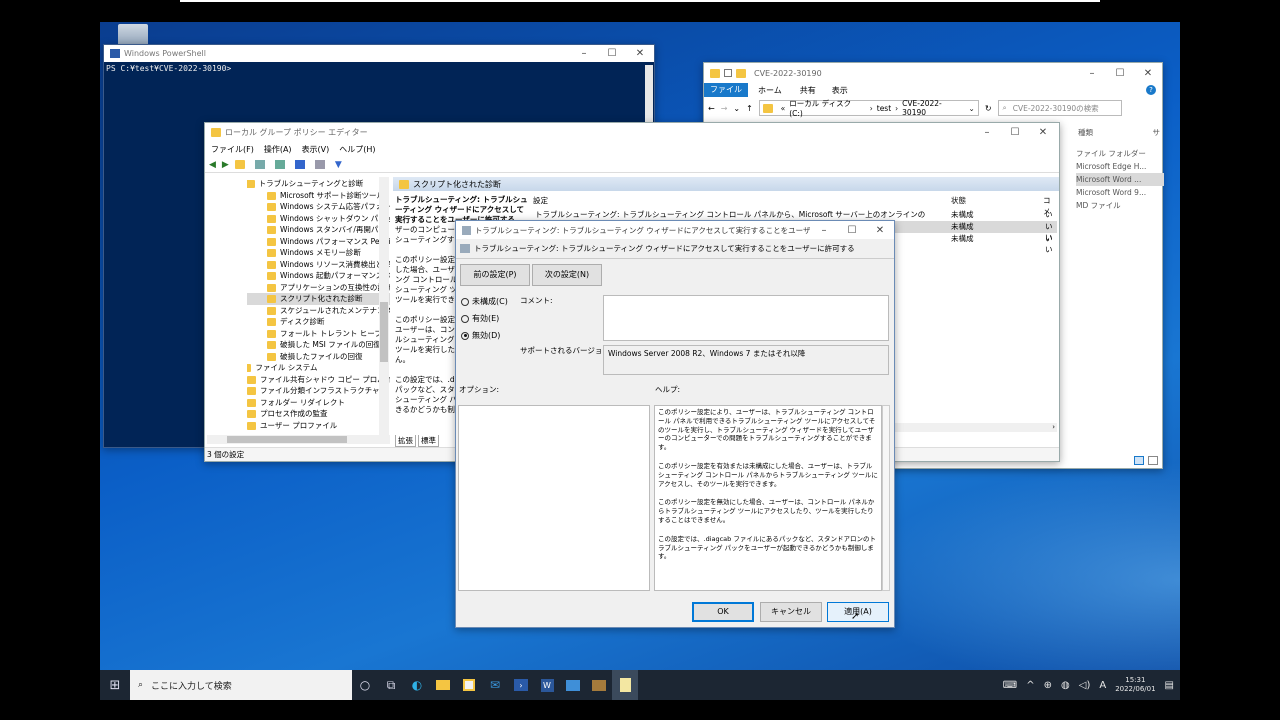  What do you see at coordinates (428, 441) in the screenshot?
I see `tab-standard: 標準` at bounding box center [428, 441].